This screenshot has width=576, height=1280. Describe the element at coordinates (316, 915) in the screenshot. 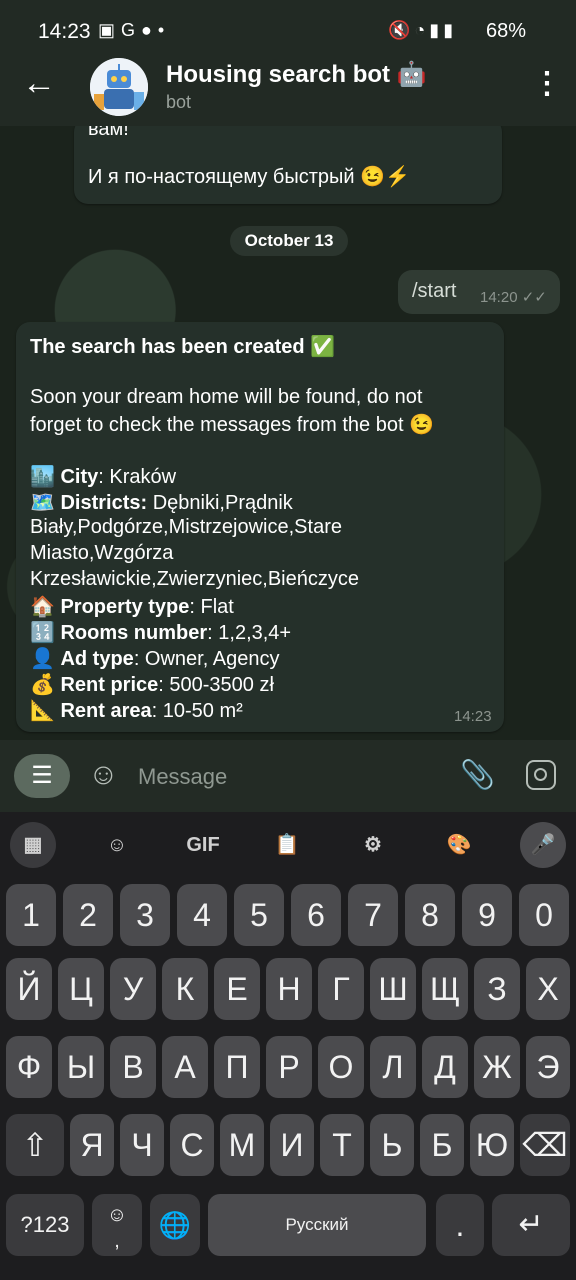

I see `key-6: 6` at that location.